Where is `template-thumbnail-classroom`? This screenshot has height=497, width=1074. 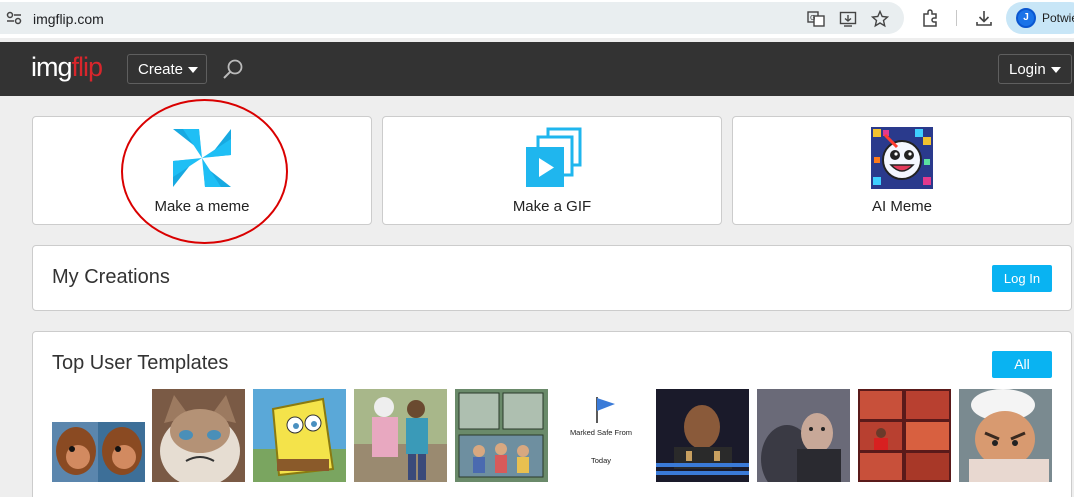 template-thumbnail-classroom is located at coordinates (501, 435).